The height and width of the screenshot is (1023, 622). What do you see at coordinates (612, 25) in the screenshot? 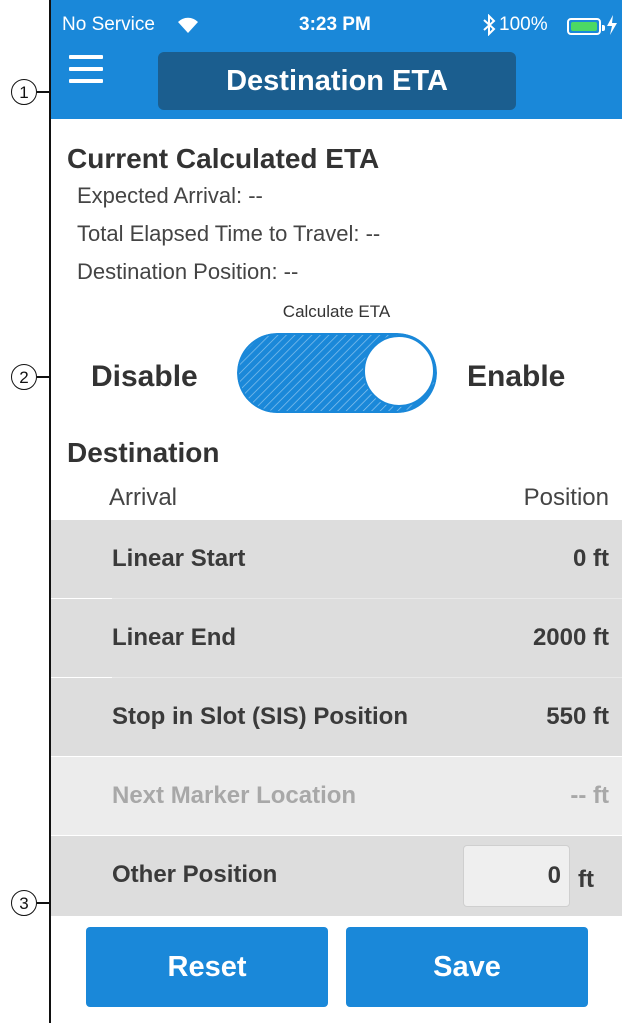
I see `charging-bolt-icon` at bounding box center [612, 25].